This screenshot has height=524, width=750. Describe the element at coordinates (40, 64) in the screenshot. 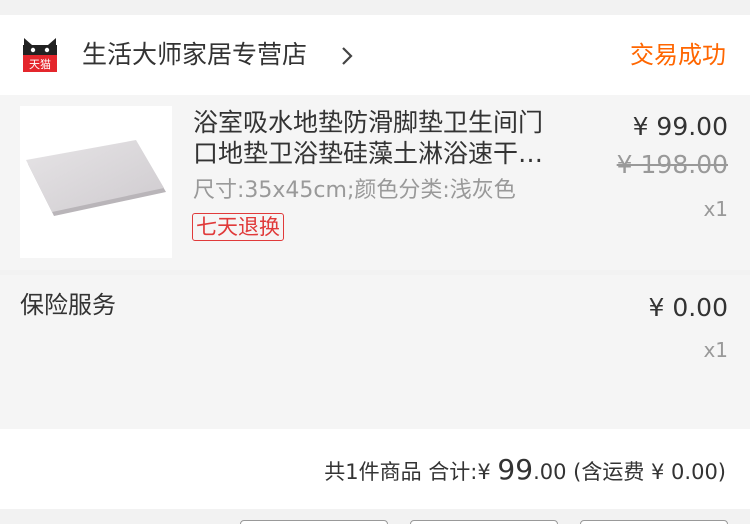

I see `logo-text: 天猫` at that location.